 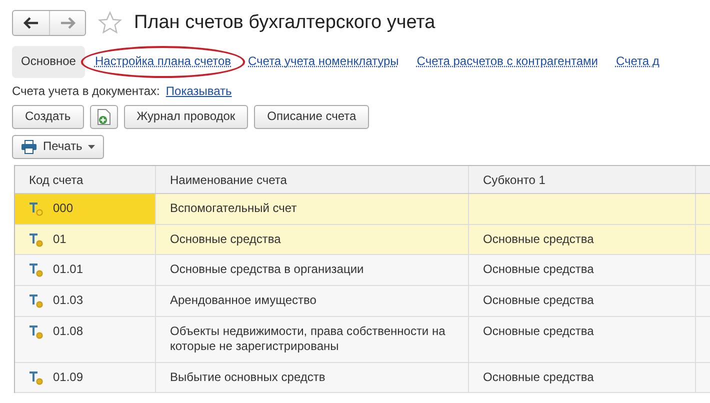 What do you see at coordinates (637, 62) in the screenshot?
I see `tab: Счета д` at bounding box center [637, 62].